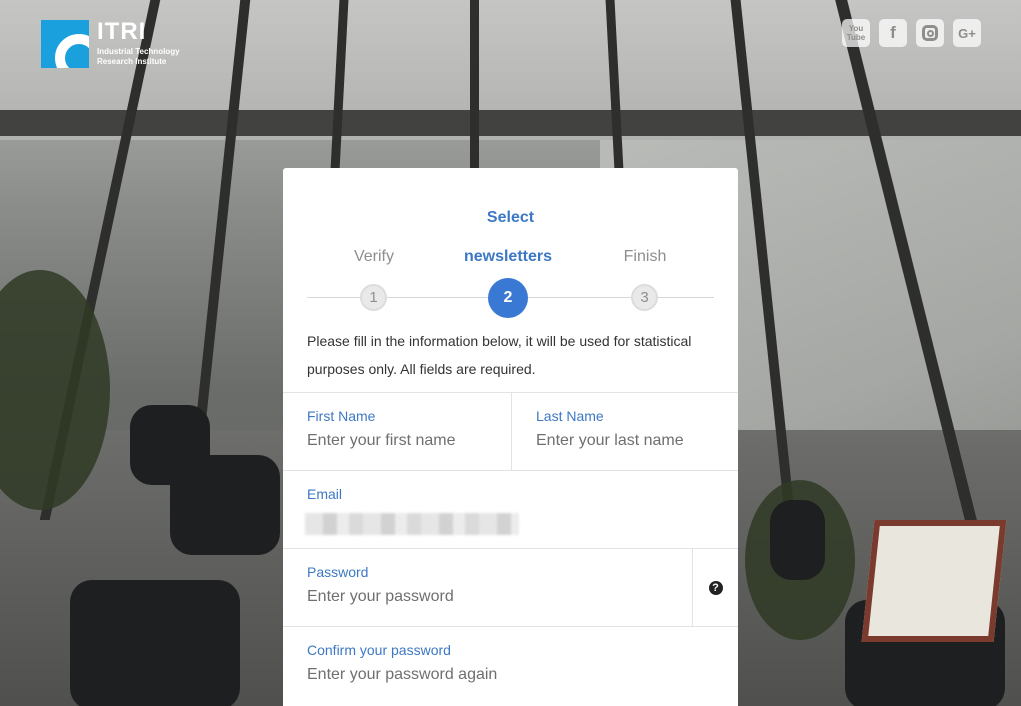  What do you see at coordinates (645, 256) in the screenshot?
I see `step-label-finish: Finish` at bounding box center [645, 256].